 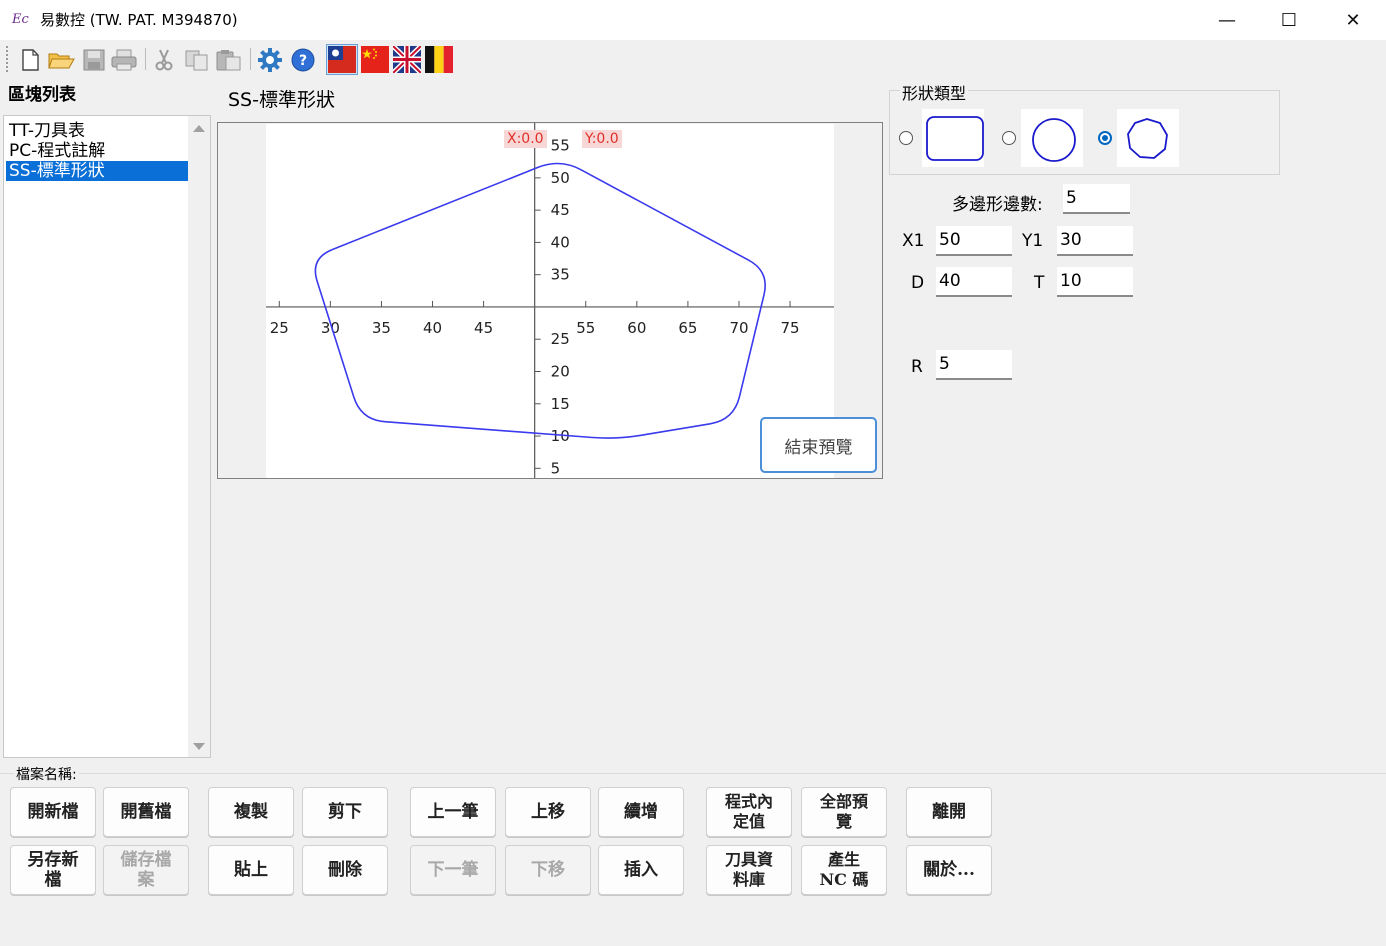 I want to click on maximize-button: ☐, so click(x=1289, y=20).